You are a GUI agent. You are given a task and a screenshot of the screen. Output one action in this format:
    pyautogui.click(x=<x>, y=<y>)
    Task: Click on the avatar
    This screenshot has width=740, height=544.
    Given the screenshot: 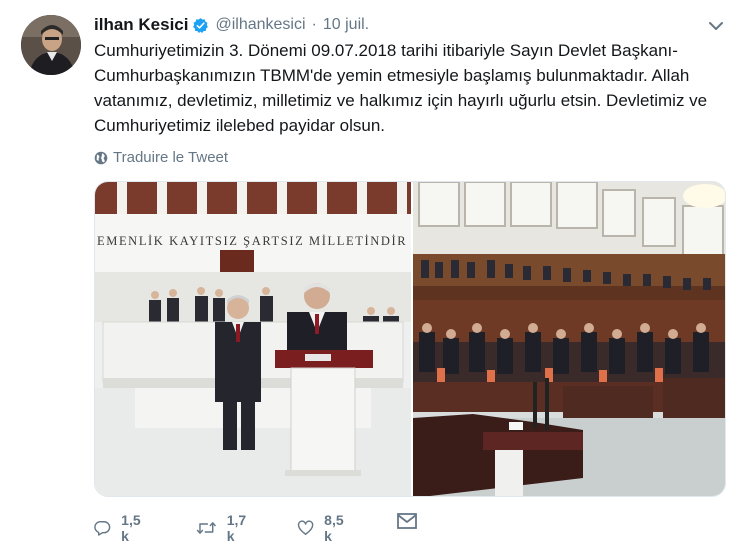 What is the action you would take?
    pyautogui.click(x=51, y=45)
    